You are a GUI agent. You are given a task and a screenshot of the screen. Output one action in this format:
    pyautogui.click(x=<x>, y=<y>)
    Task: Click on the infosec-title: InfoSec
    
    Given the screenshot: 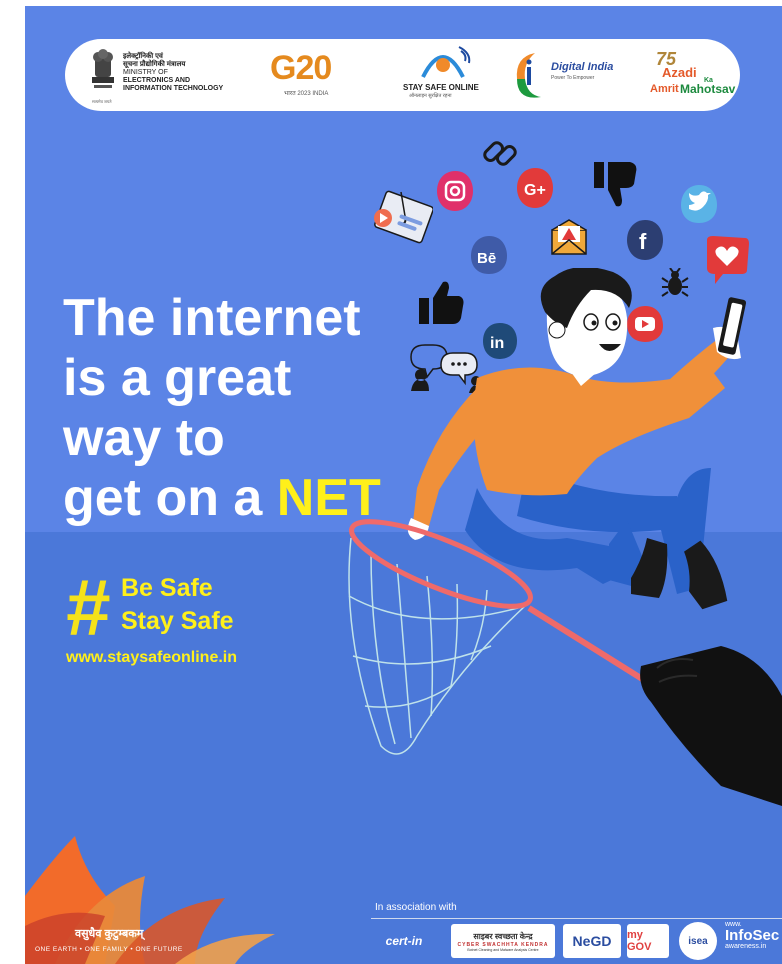 What is the action you would take?
    pyautogui.click(x=752, y=935)
    